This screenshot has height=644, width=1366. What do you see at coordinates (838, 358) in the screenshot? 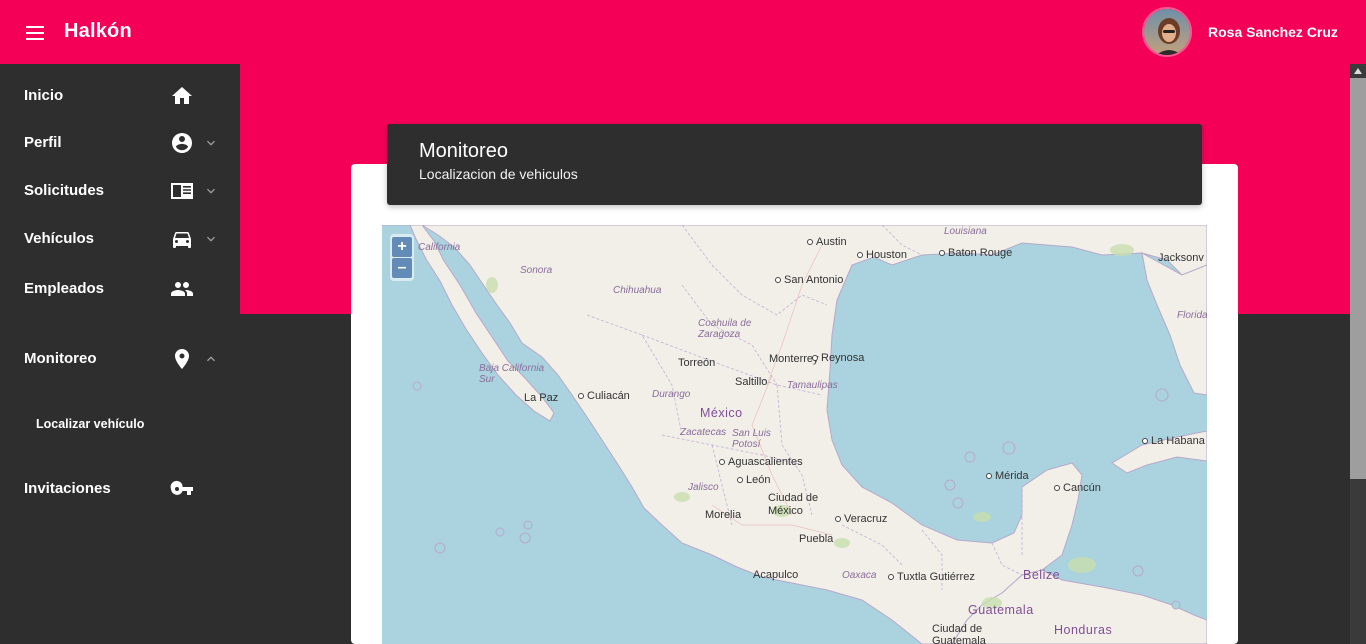
I see `map-label: Reynosa` at bounding box center [838, 358].